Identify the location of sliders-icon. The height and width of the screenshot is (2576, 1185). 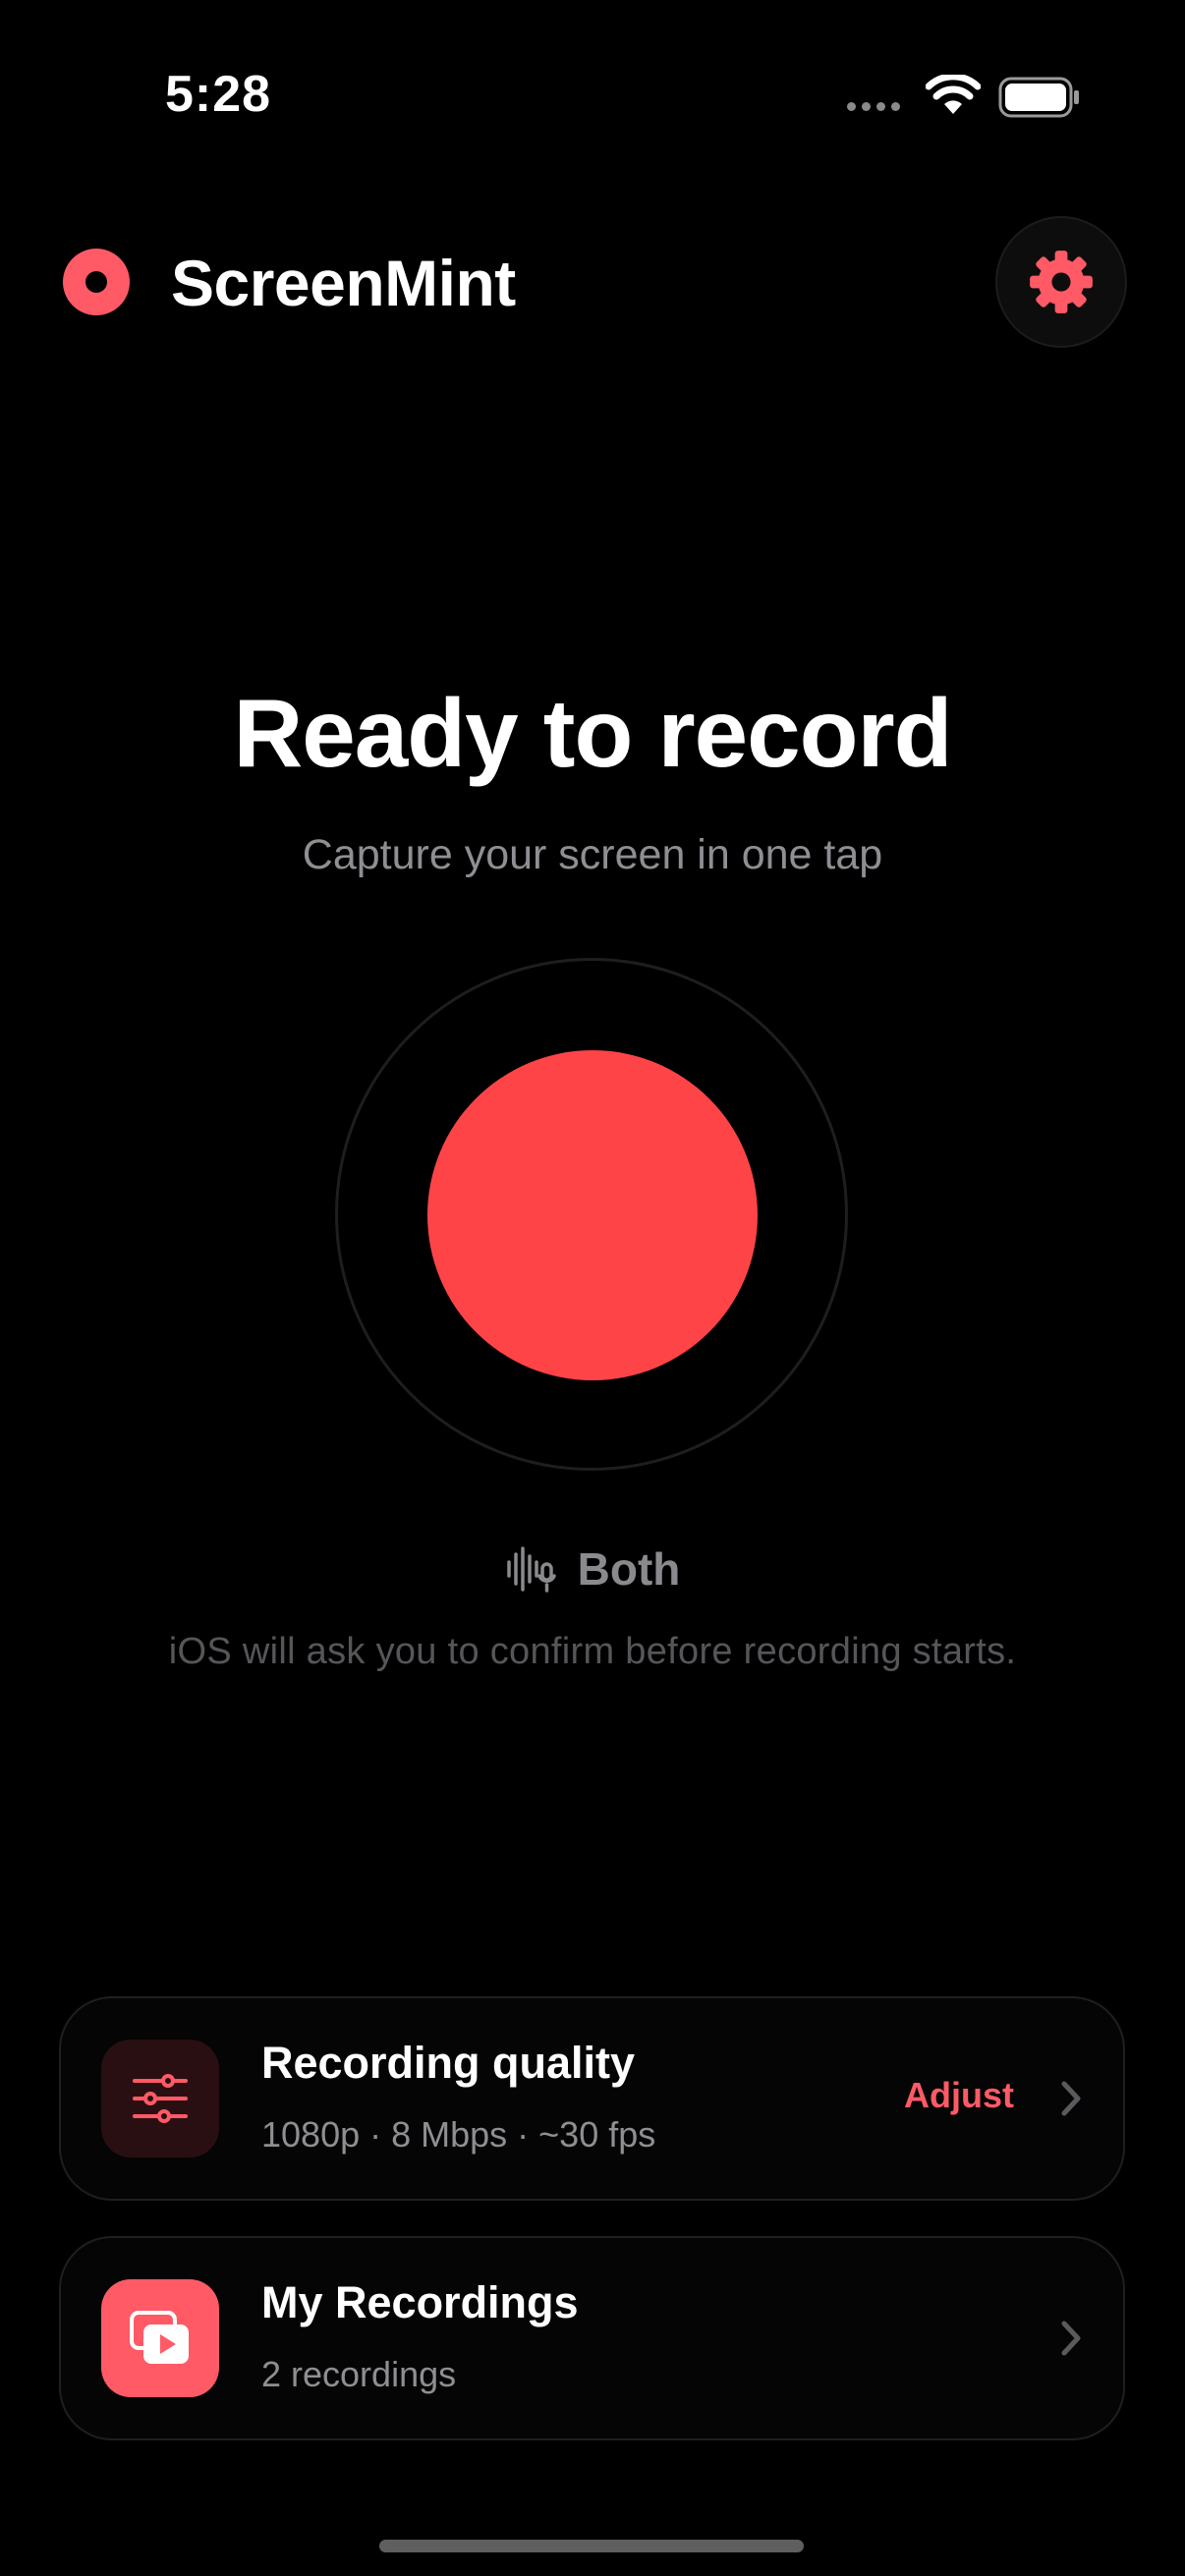
(160, 2098).